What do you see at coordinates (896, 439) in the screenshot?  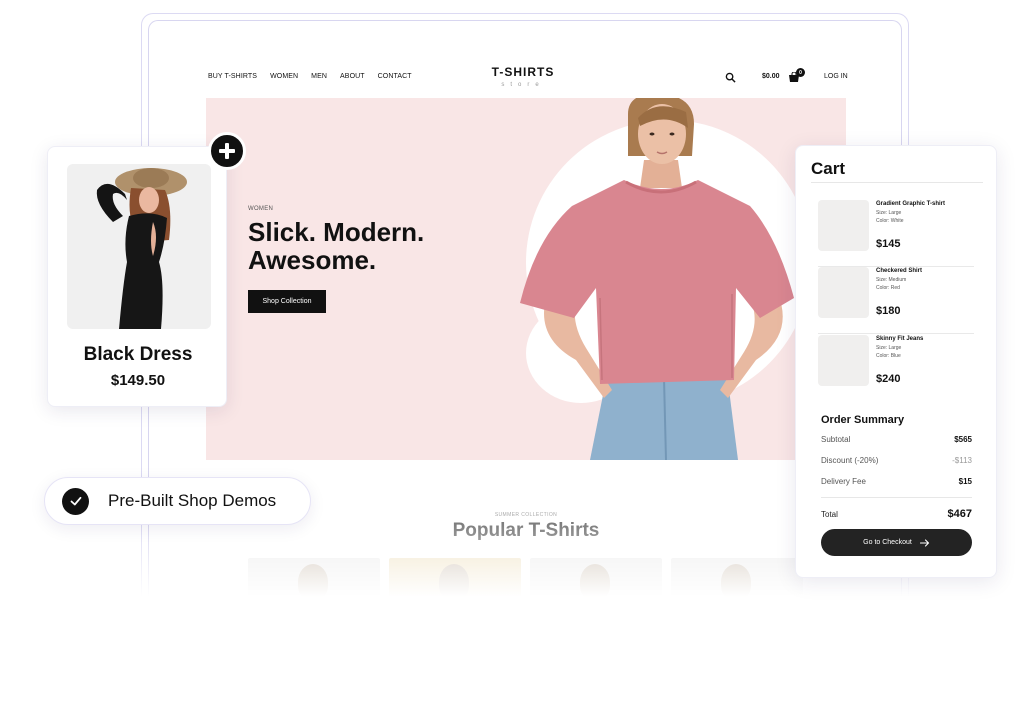 I see `subtotal-row: Subtotal $565` at bounding box center [896, 439].